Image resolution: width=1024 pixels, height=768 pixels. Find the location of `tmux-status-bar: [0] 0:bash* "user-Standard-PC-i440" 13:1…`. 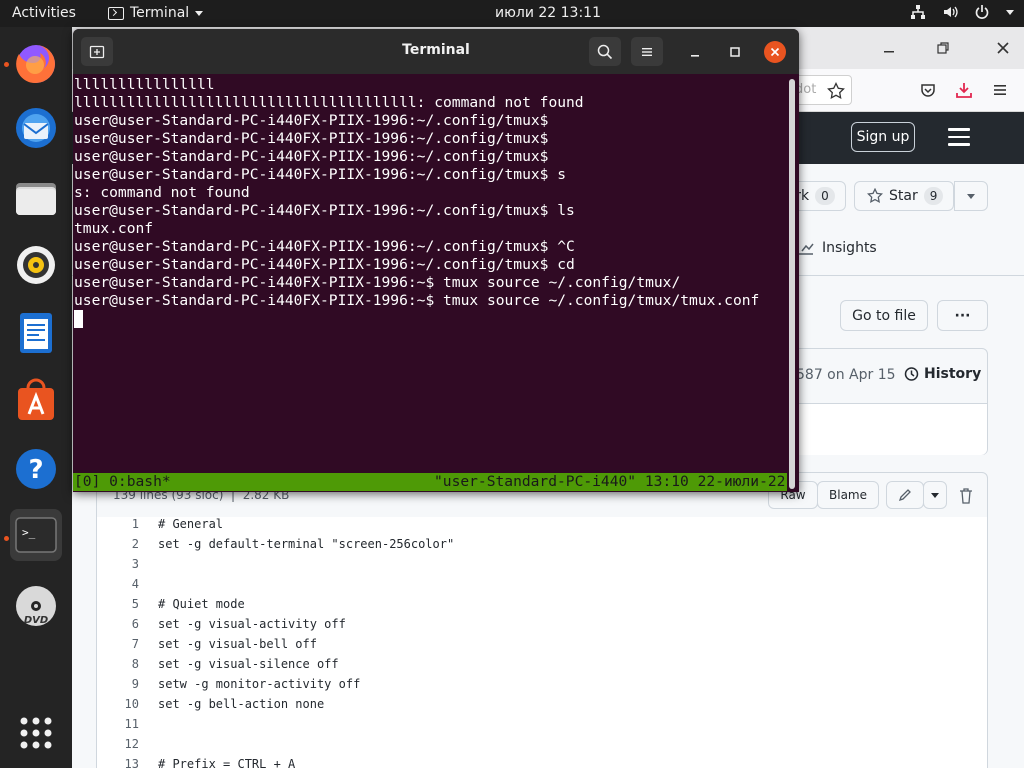

tmux-status-bar: [0] 0:bash* "user-Standard-PC-i440" 13:1… is located at coordinates (430, 482).